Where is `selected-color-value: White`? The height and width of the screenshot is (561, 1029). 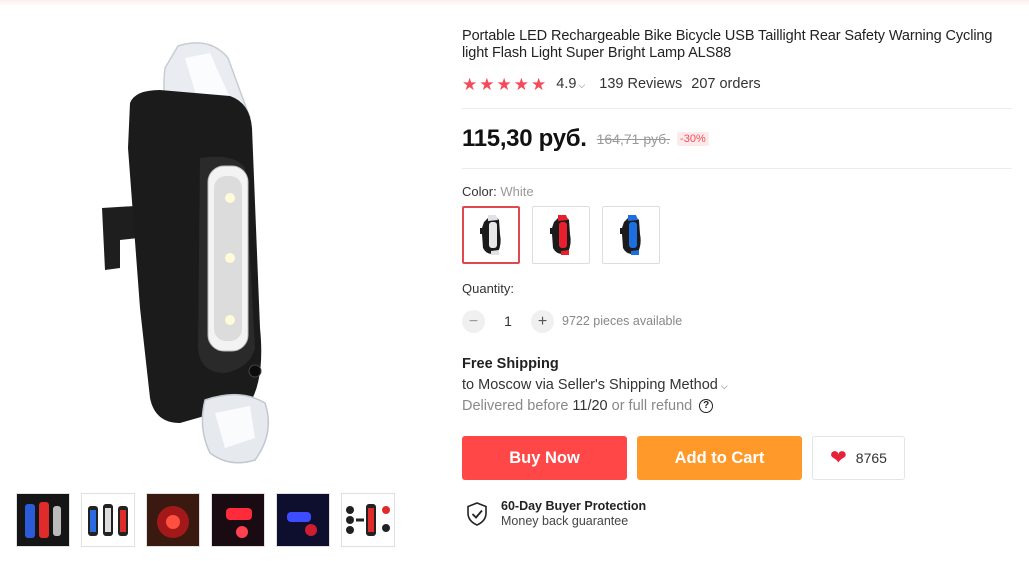
selected-color-value: White is located at coordinates (517, 191).